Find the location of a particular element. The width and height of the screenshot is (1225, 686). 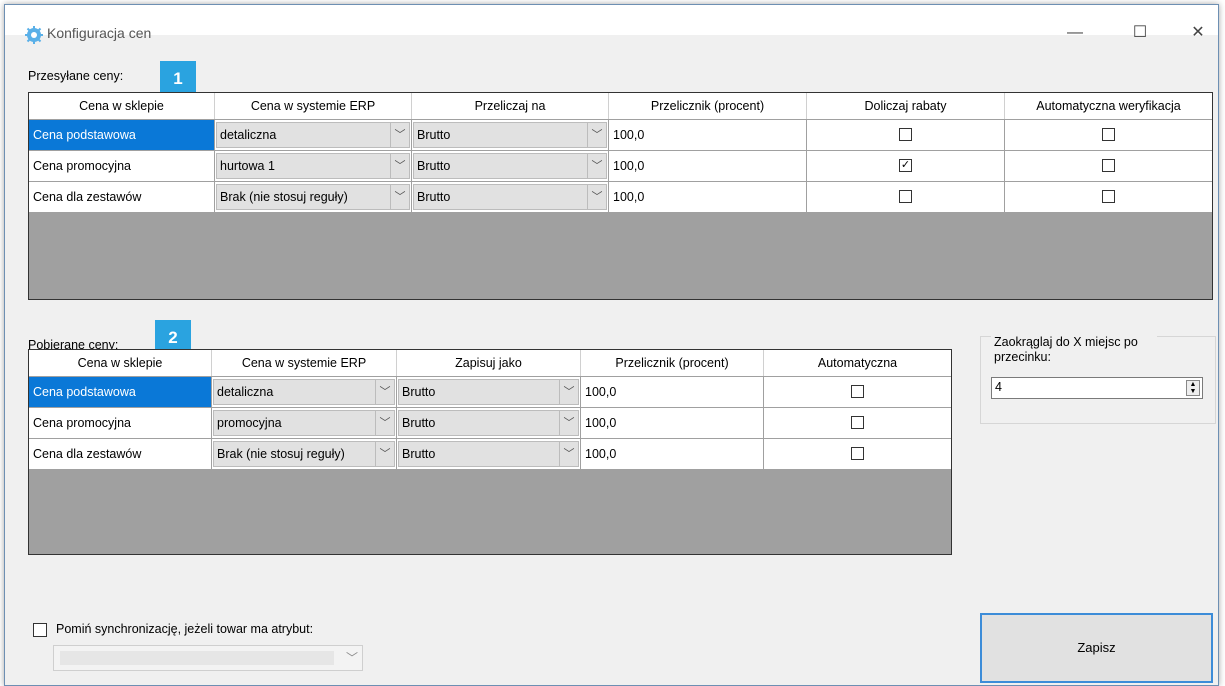

skip-sync-checkbox is located at coordinates (40, 630).